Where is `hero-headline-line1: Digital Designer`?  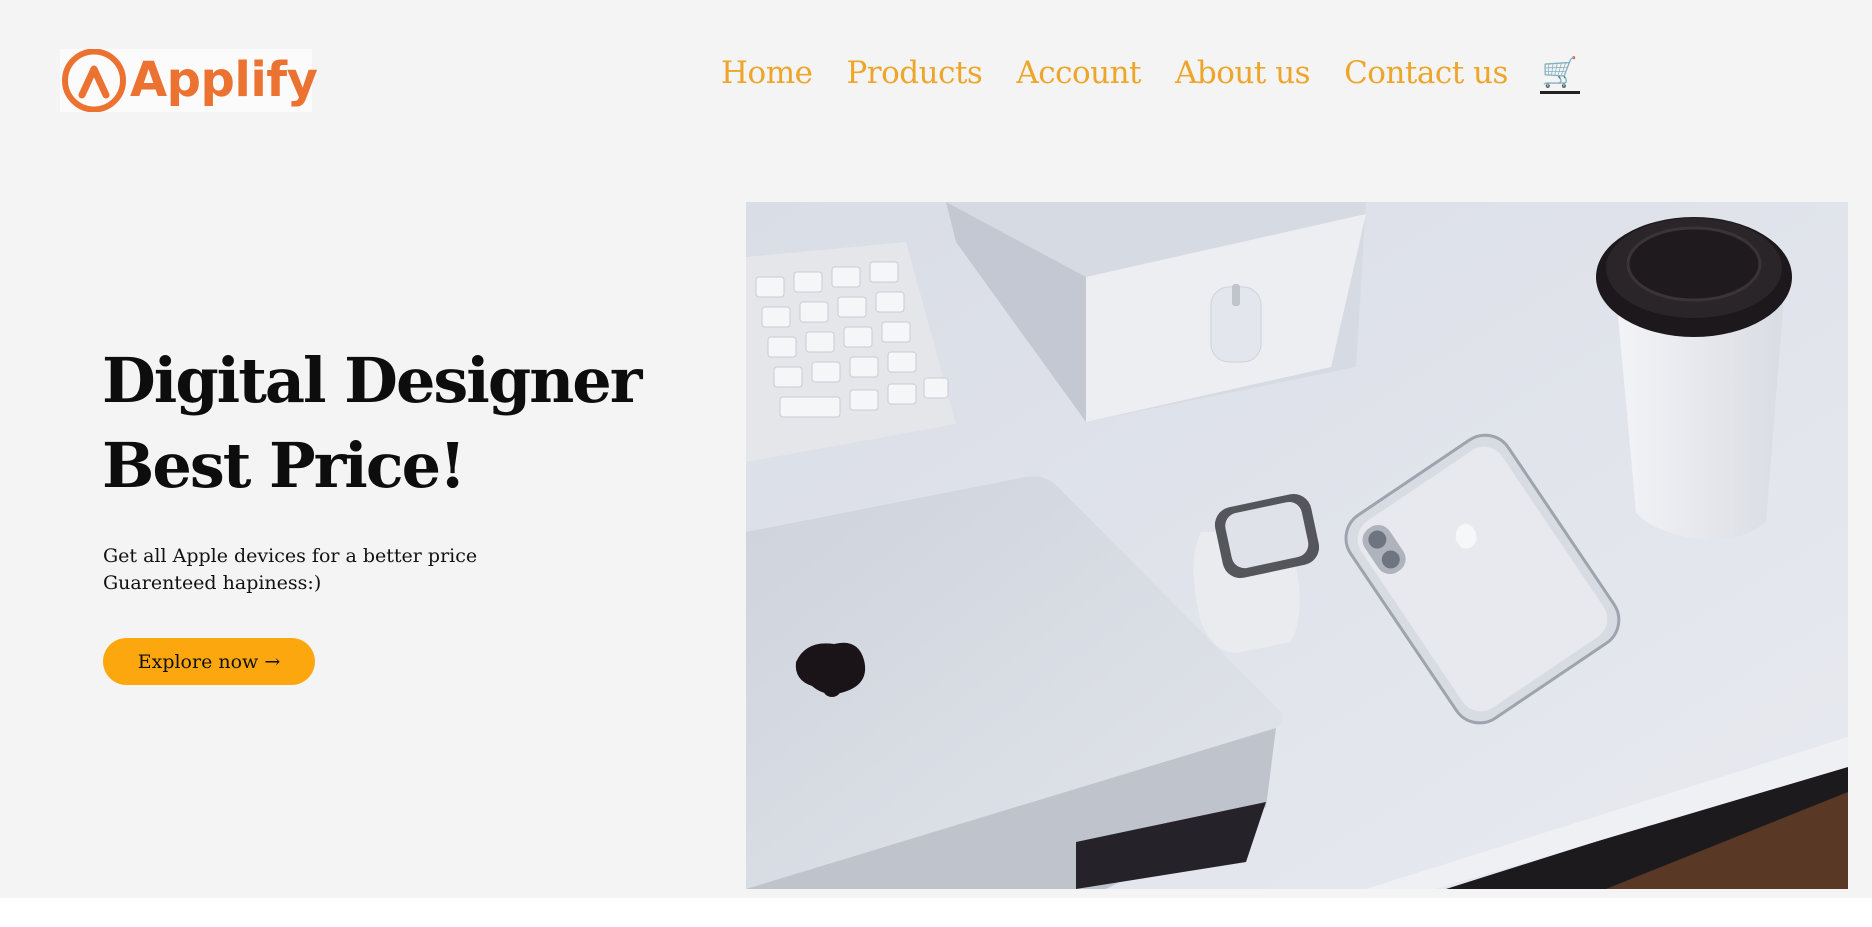
hero-headline-line1: Digital Designer is located at coordinates (372, 380).